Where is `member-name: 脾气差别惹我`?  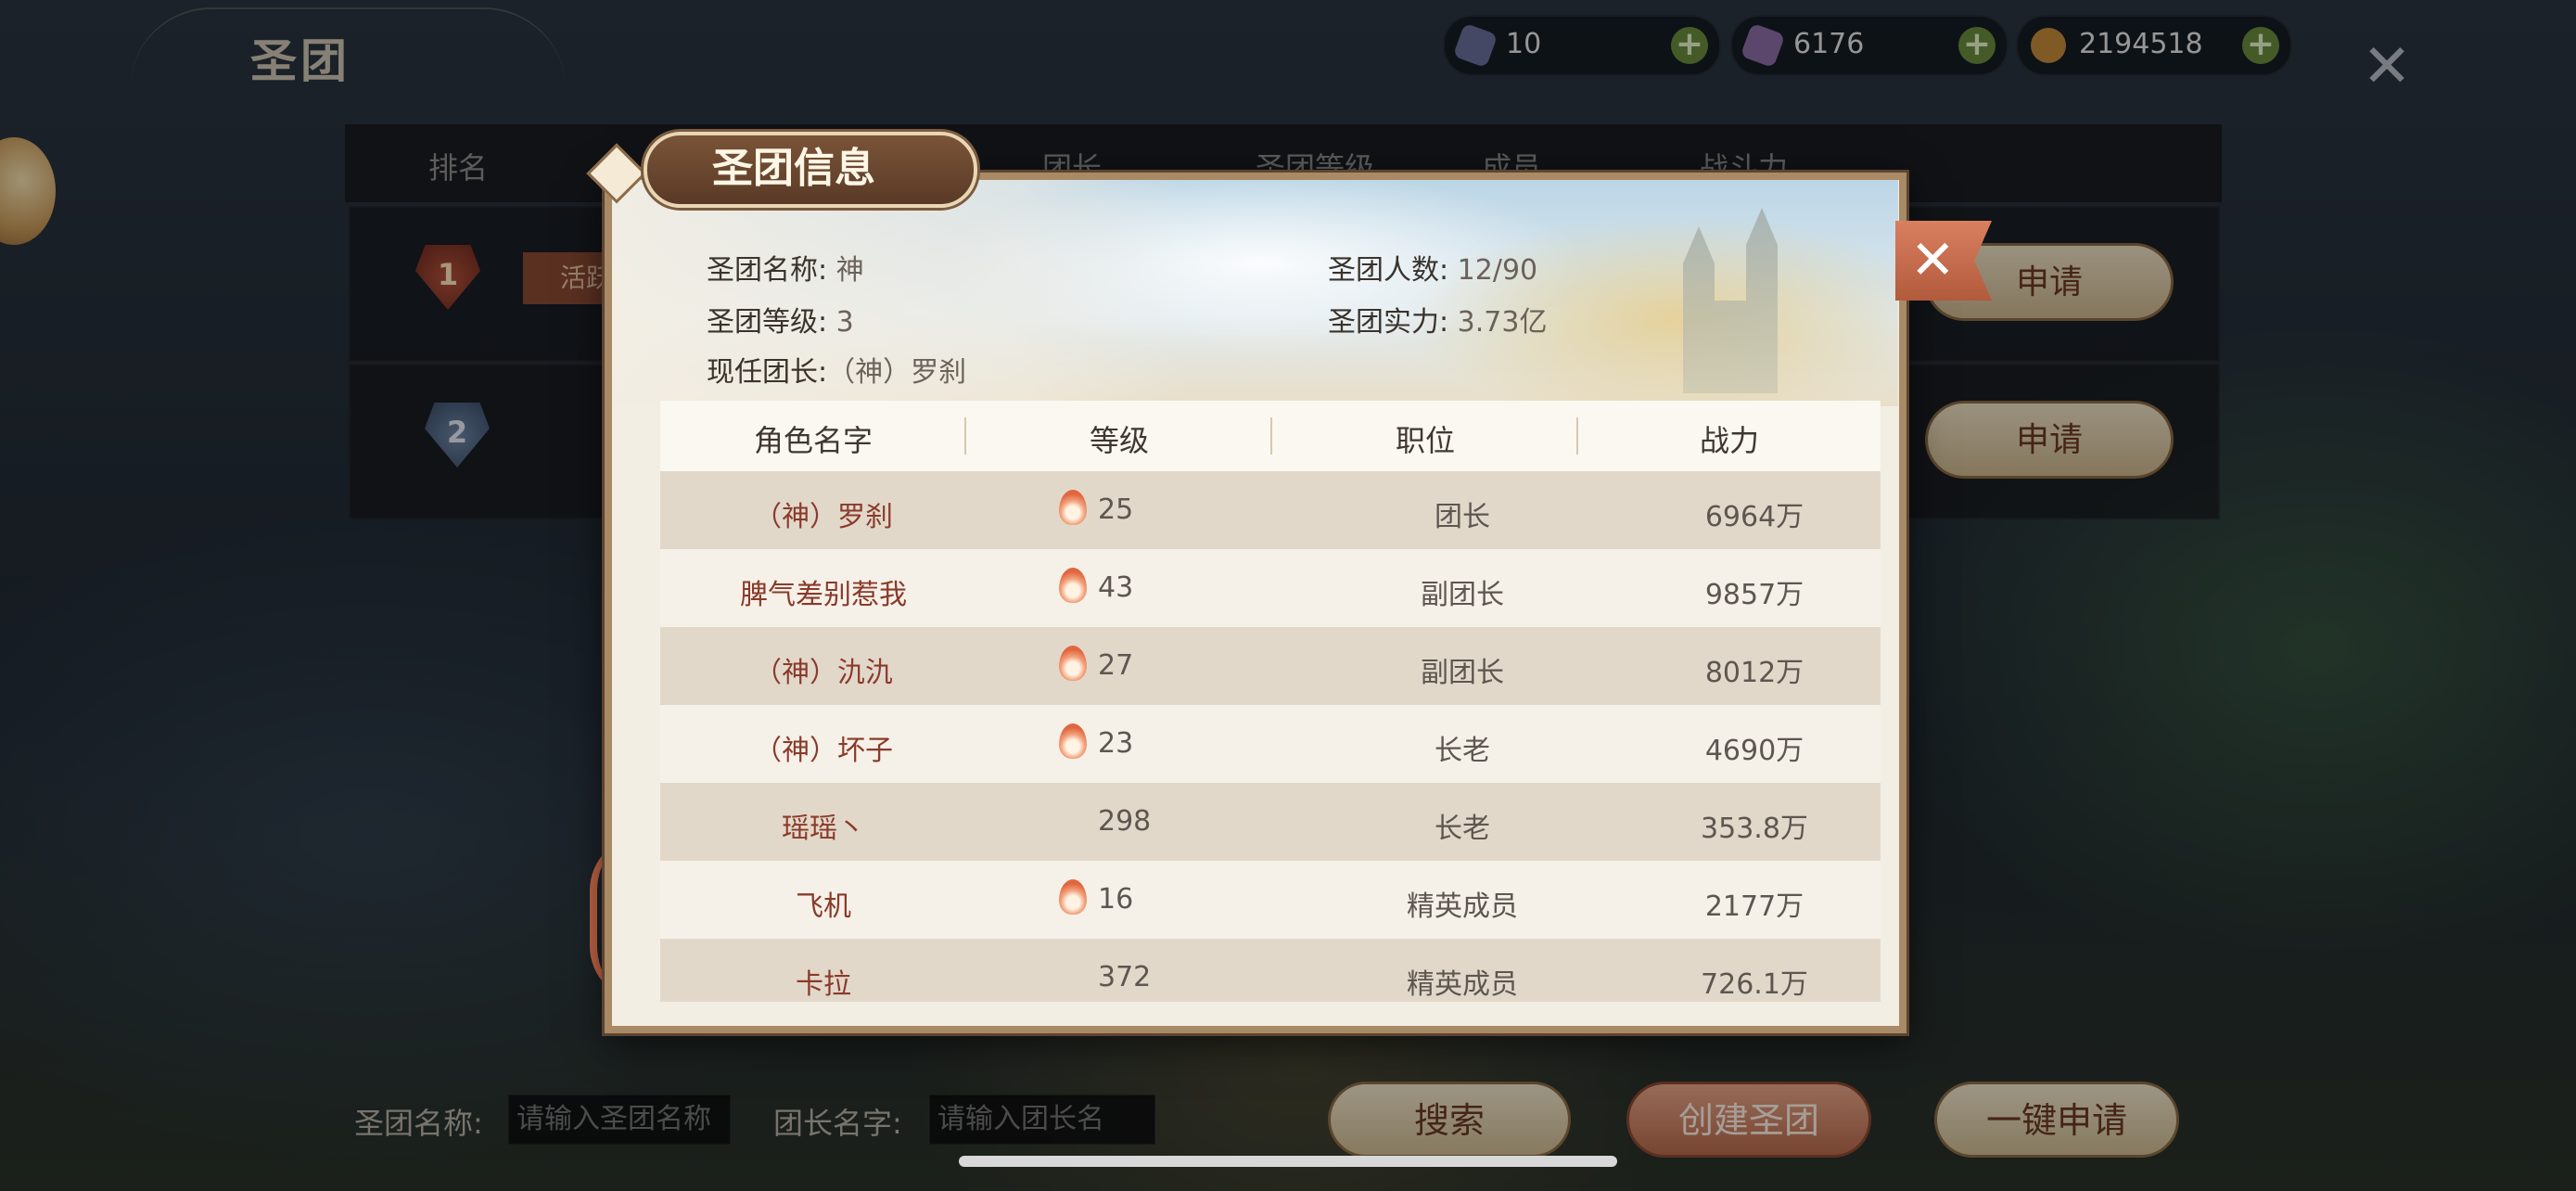 member-name: 脾气差别惹我 is located at coordinates (823, 595).